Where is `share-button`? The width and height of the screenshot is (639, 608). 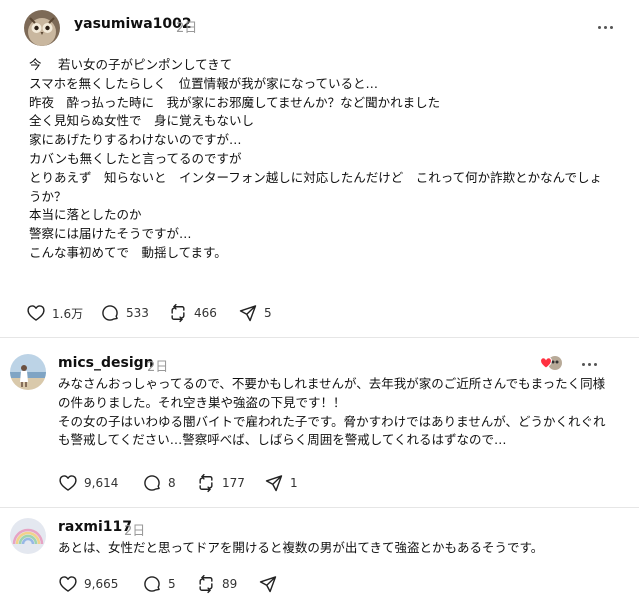
share-button is located at coordinates (268, 584).